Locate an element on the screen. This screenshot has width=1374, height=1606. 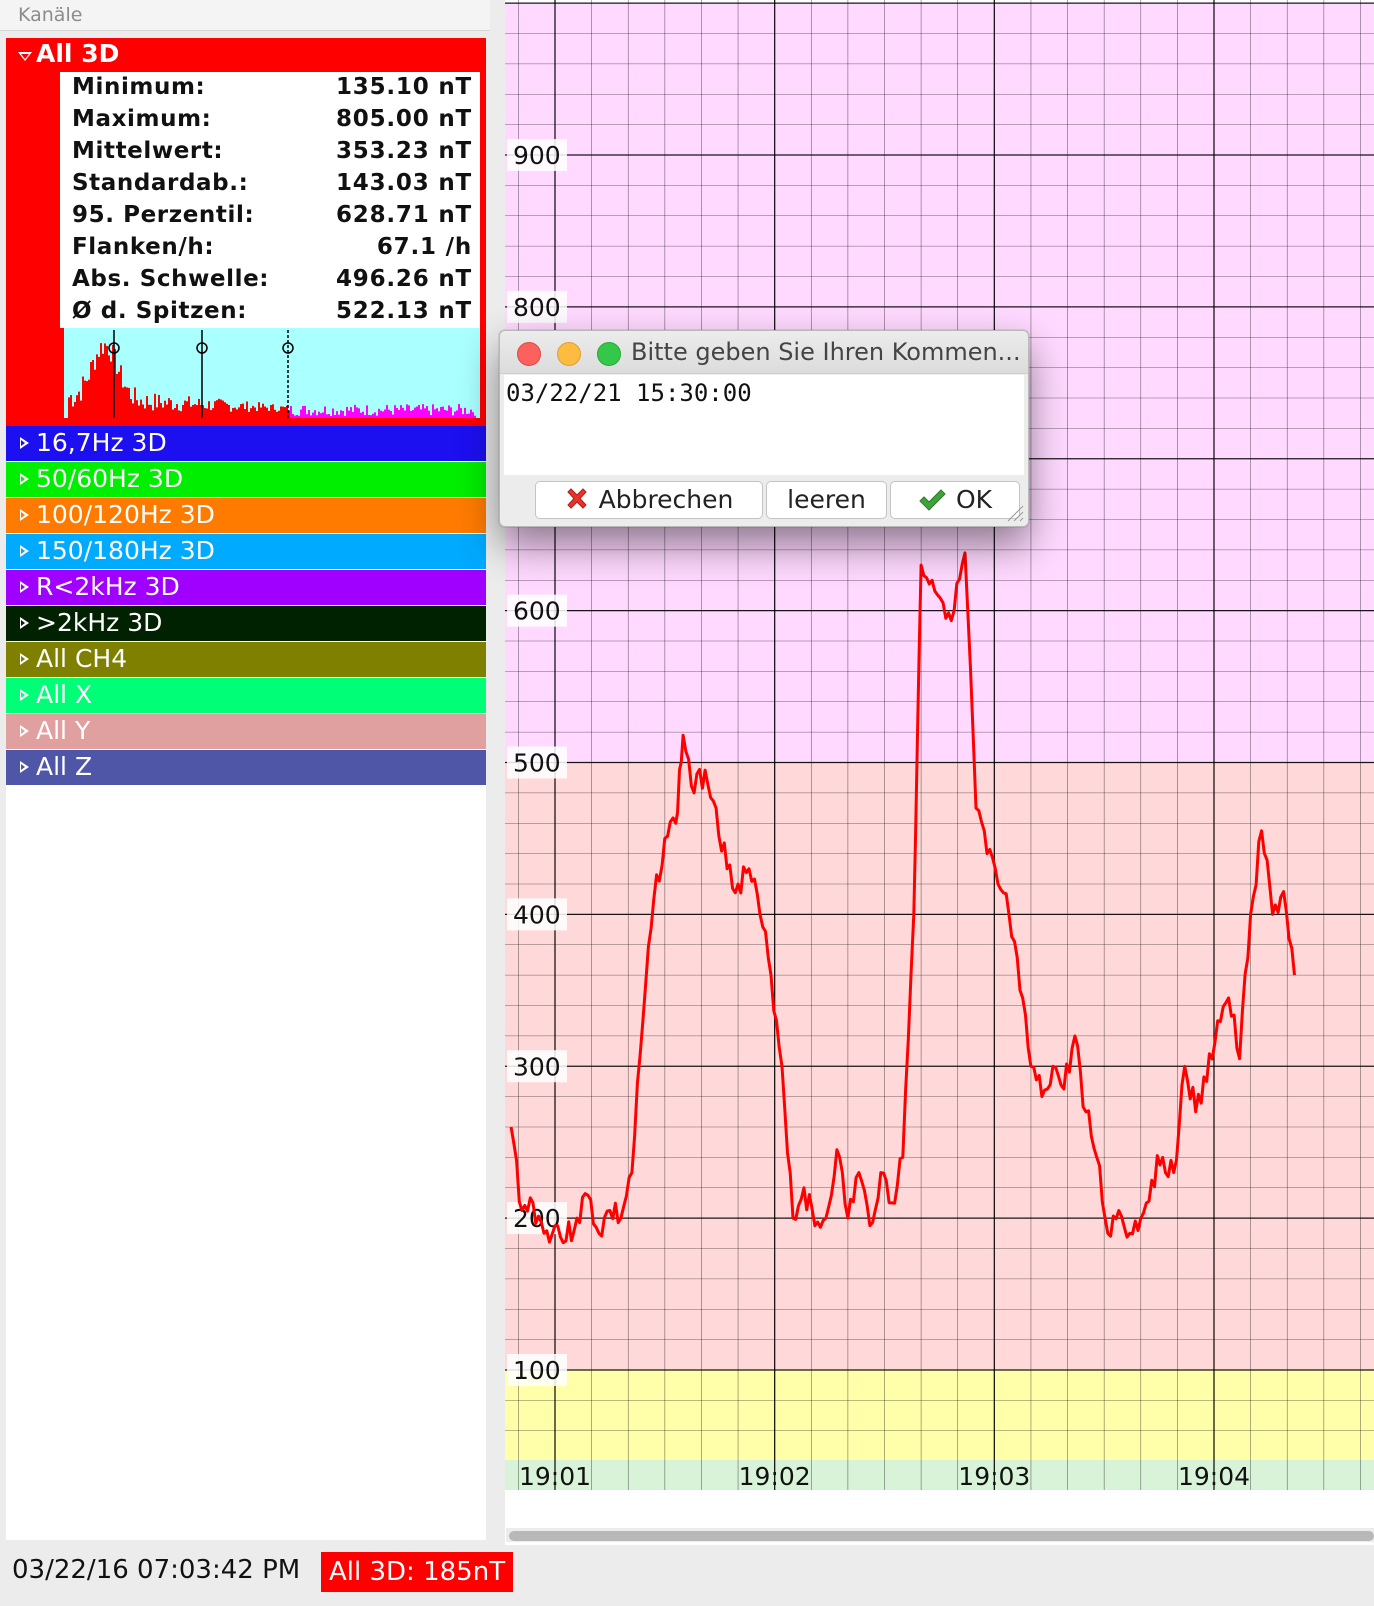
stat-value: 135.10 nT is located at coordinates (403, 87).